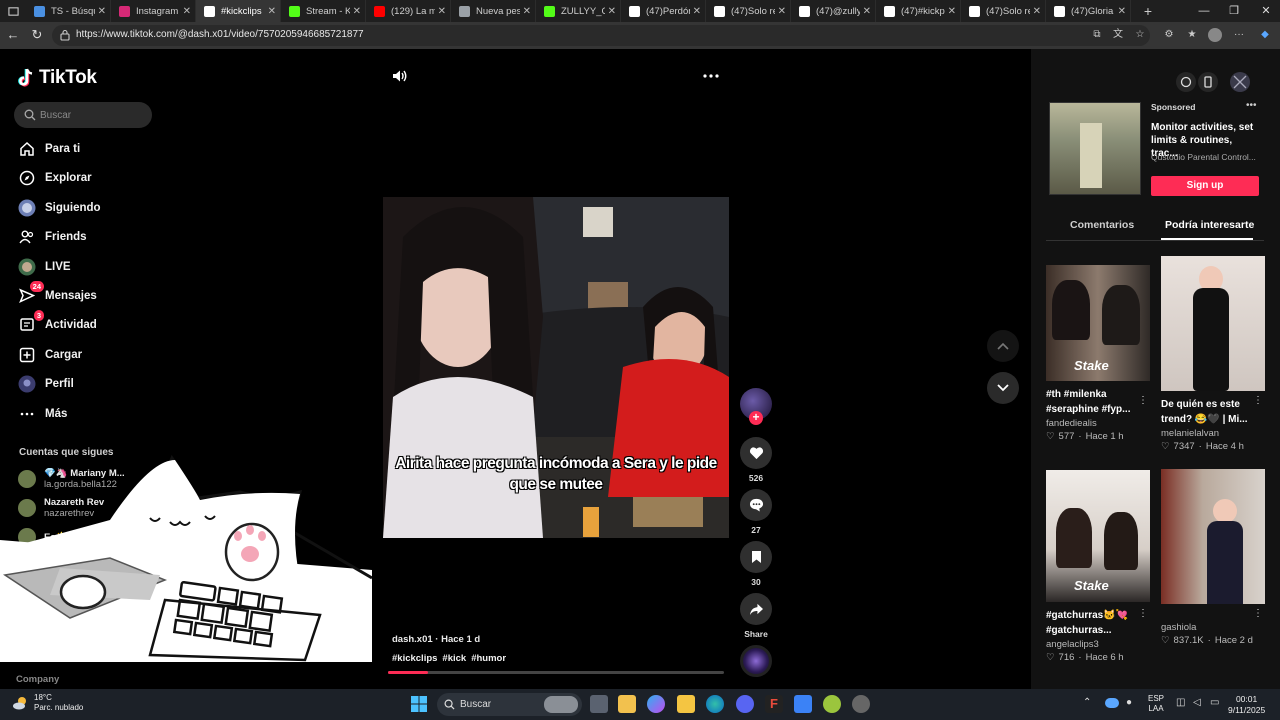 This screenshot has height=720, width=1280. I want to click on ad-thumbnail, so click(1095, 148).